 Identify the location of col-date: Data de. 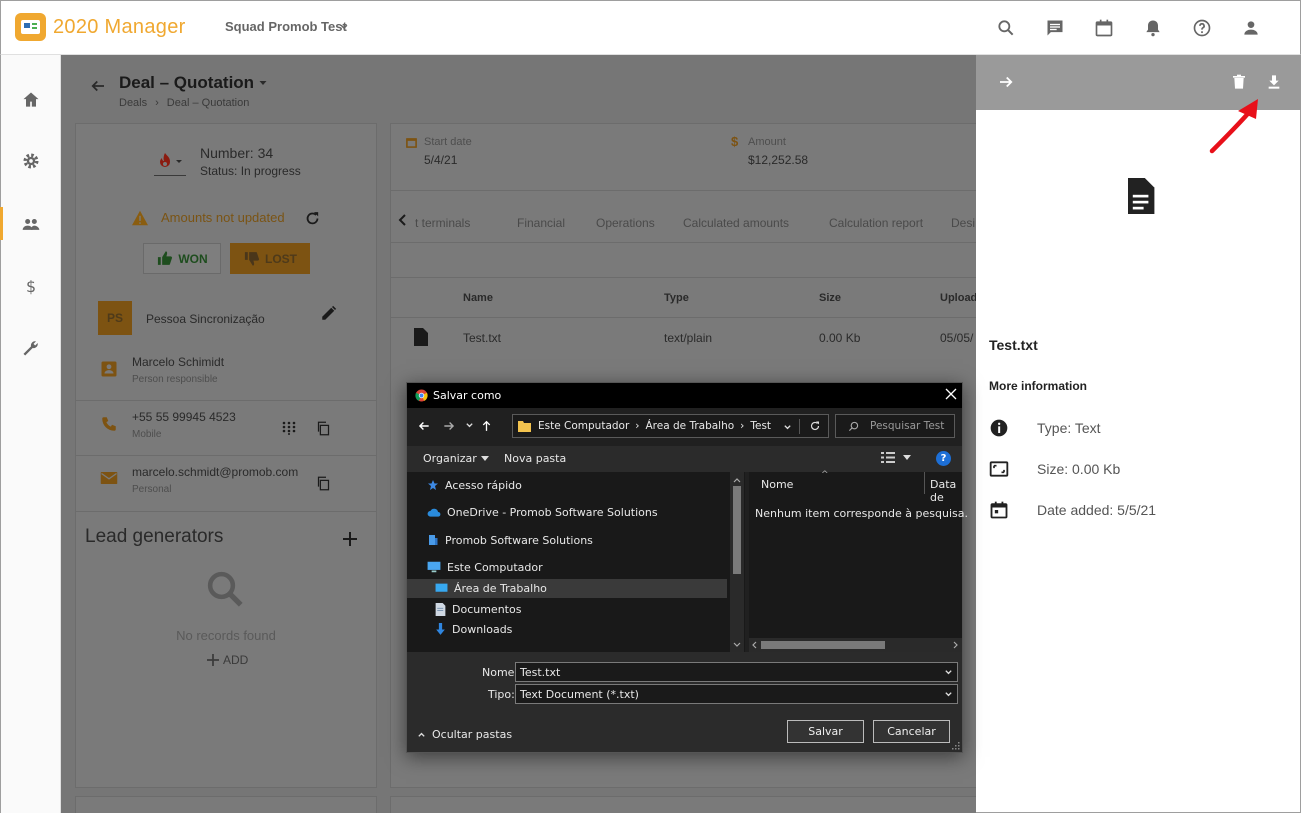
(946, 491).